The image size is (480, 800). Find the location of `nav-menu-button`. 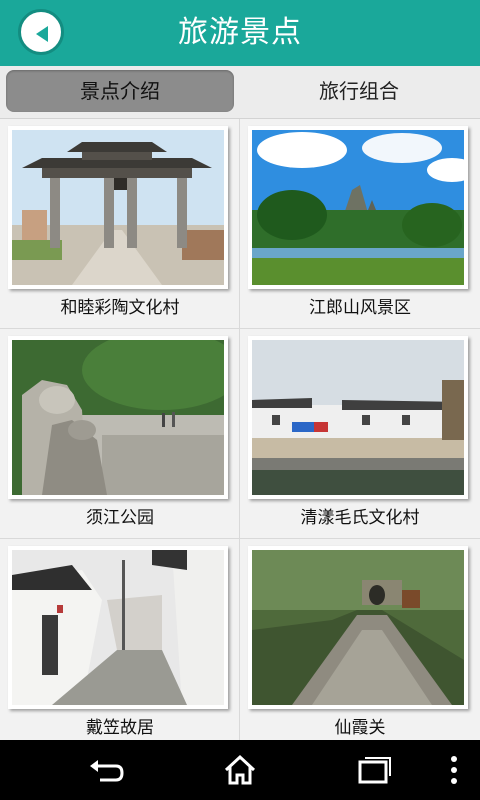

nav-menu-button is located at coordinates (454, 770).